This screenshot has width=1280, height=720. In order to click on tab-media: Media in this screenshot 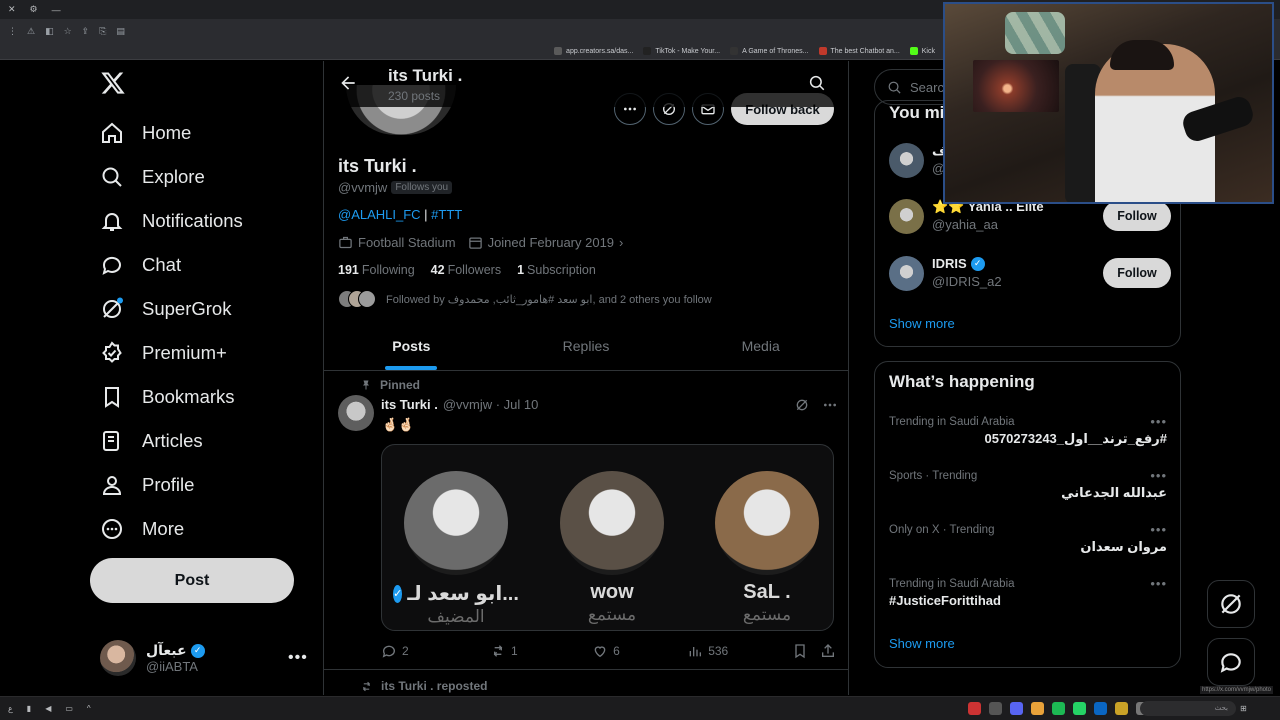, I will do `click(760, 345)`.